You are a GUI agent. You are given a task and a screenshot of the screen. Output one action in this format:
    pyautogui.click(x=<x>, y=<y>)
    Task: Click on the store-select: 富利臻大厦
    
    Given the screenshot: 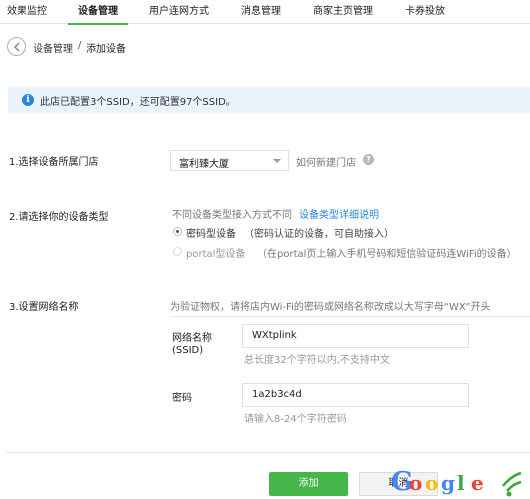 What is the action you would take?
    pyautogui.click(x=229, y=160)
    